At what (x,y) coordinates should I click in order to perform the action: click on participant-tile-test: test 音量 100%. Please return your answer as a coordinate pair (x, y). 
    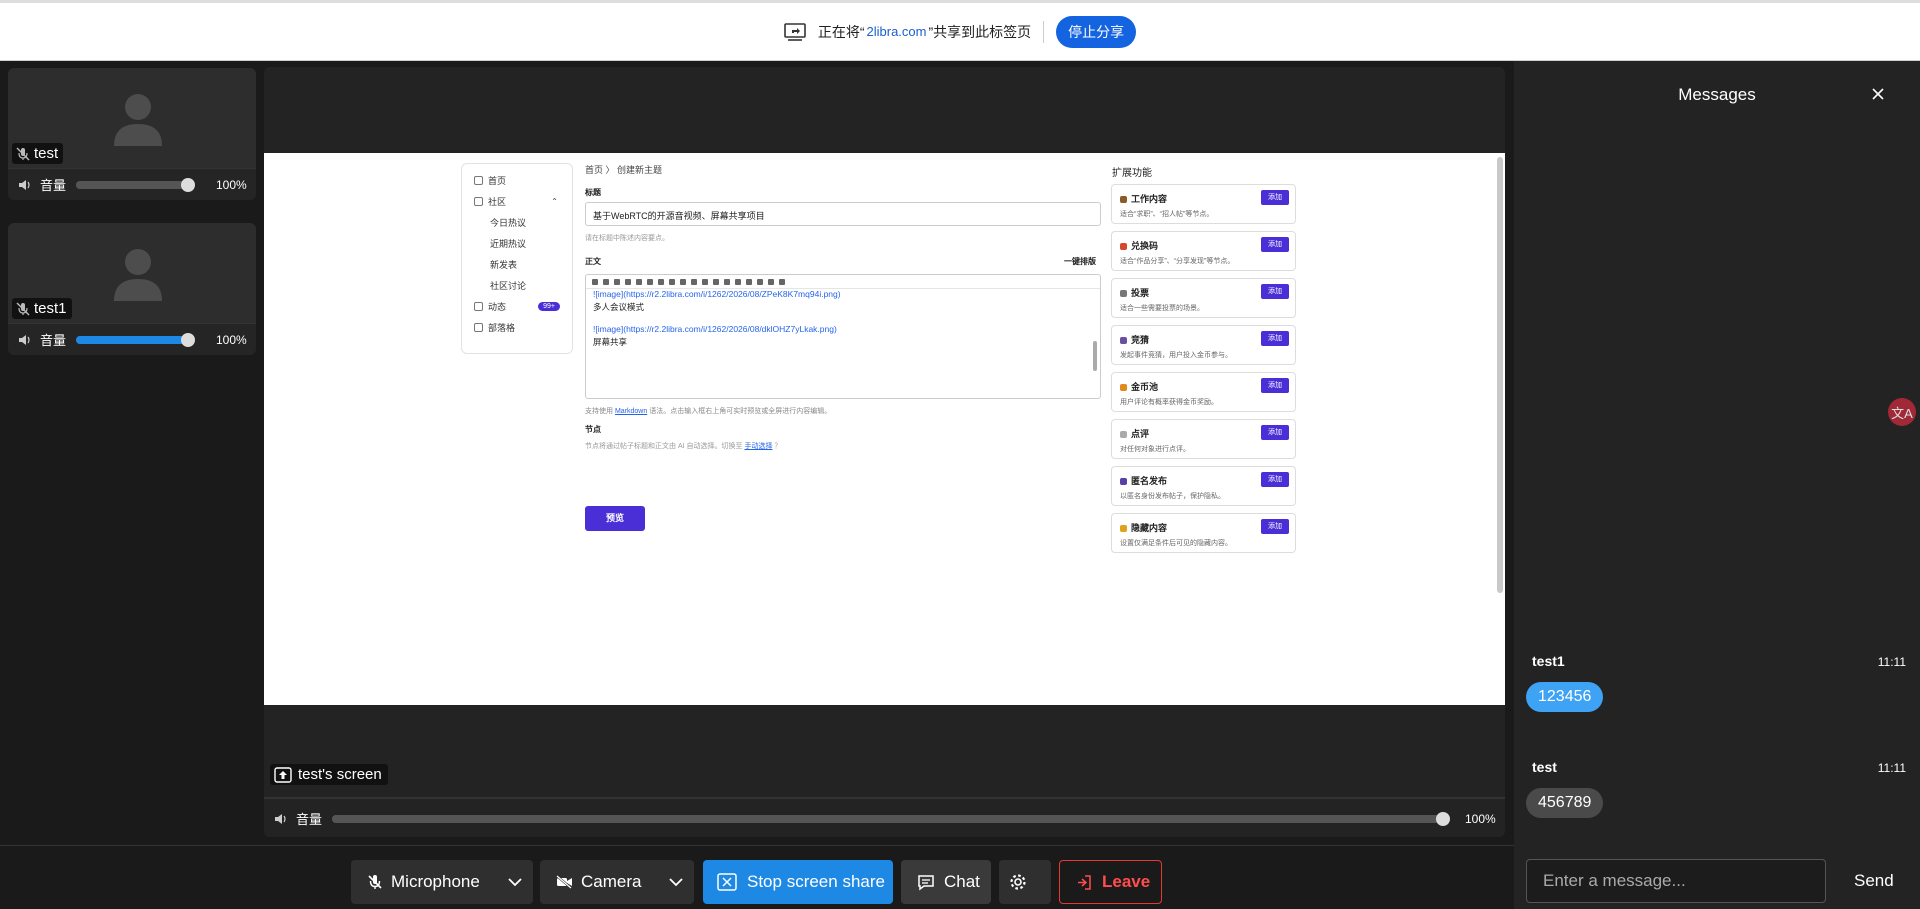
    Looking at the image, I should click on (132, 134).